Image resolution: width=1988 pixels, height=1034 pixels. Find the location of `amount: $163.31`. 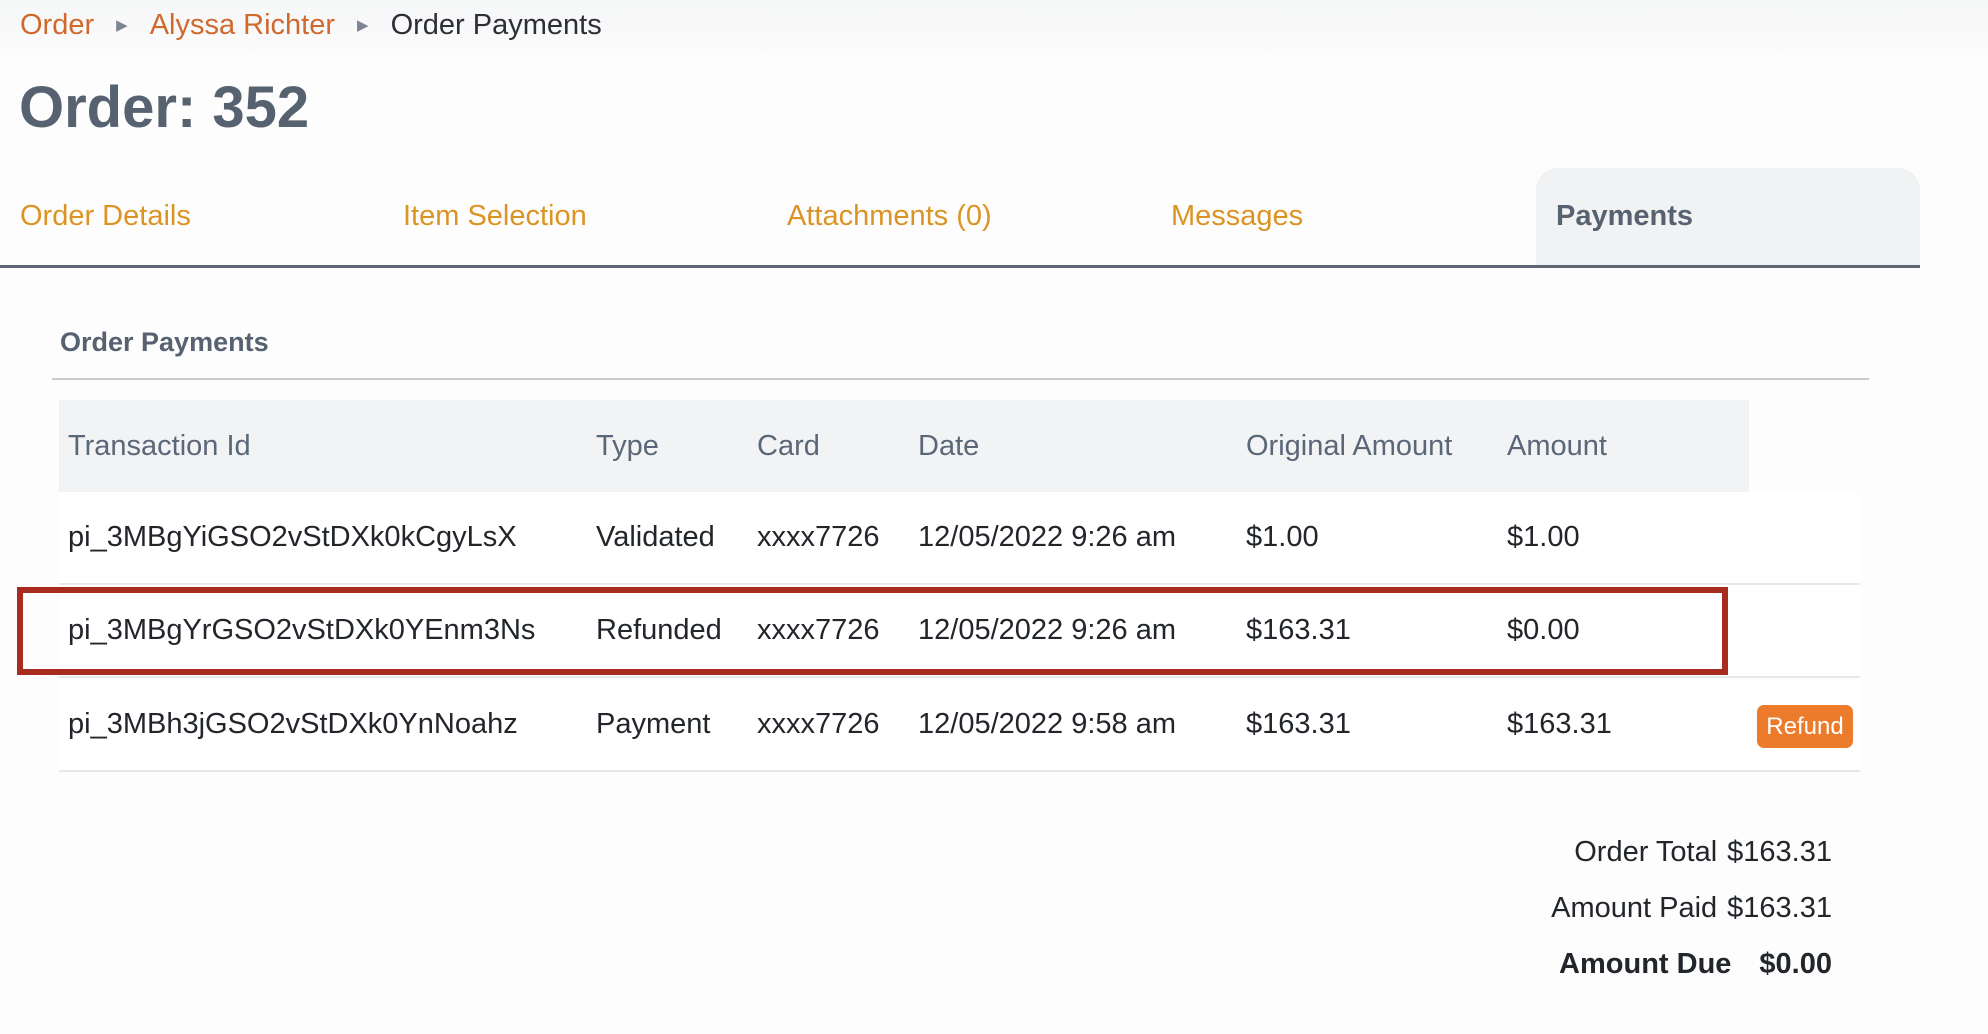

amount: $163.31 is located at coordinates (1559, 724).